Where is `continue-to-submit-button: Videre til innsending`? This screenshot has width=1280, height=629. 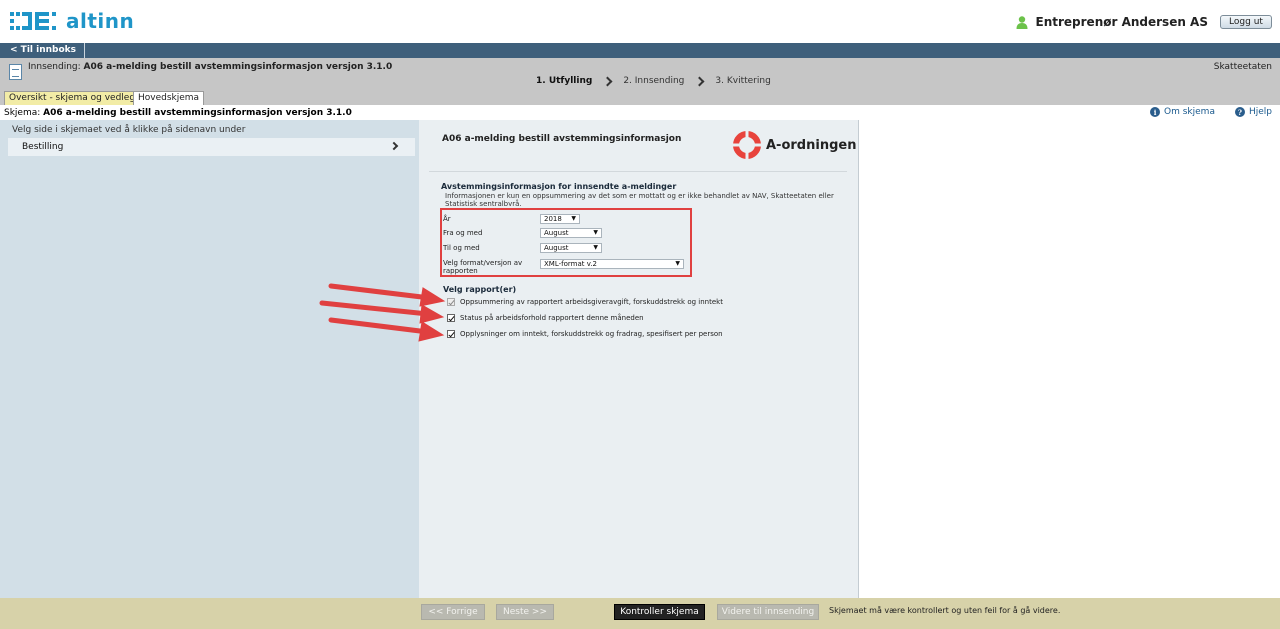 continue-to-submit-button: Videre til innsending is located at coordinates (768, 612).